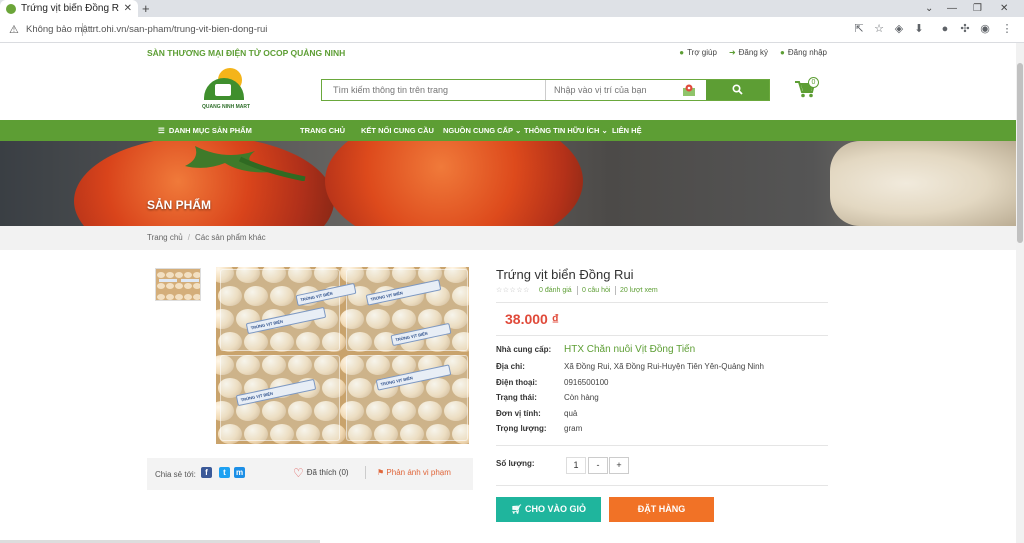 This screenshot has height=543, width=1024. Describe the element at coordinates (615, 290) in the screenshot. I see `meta-divider` at that location.